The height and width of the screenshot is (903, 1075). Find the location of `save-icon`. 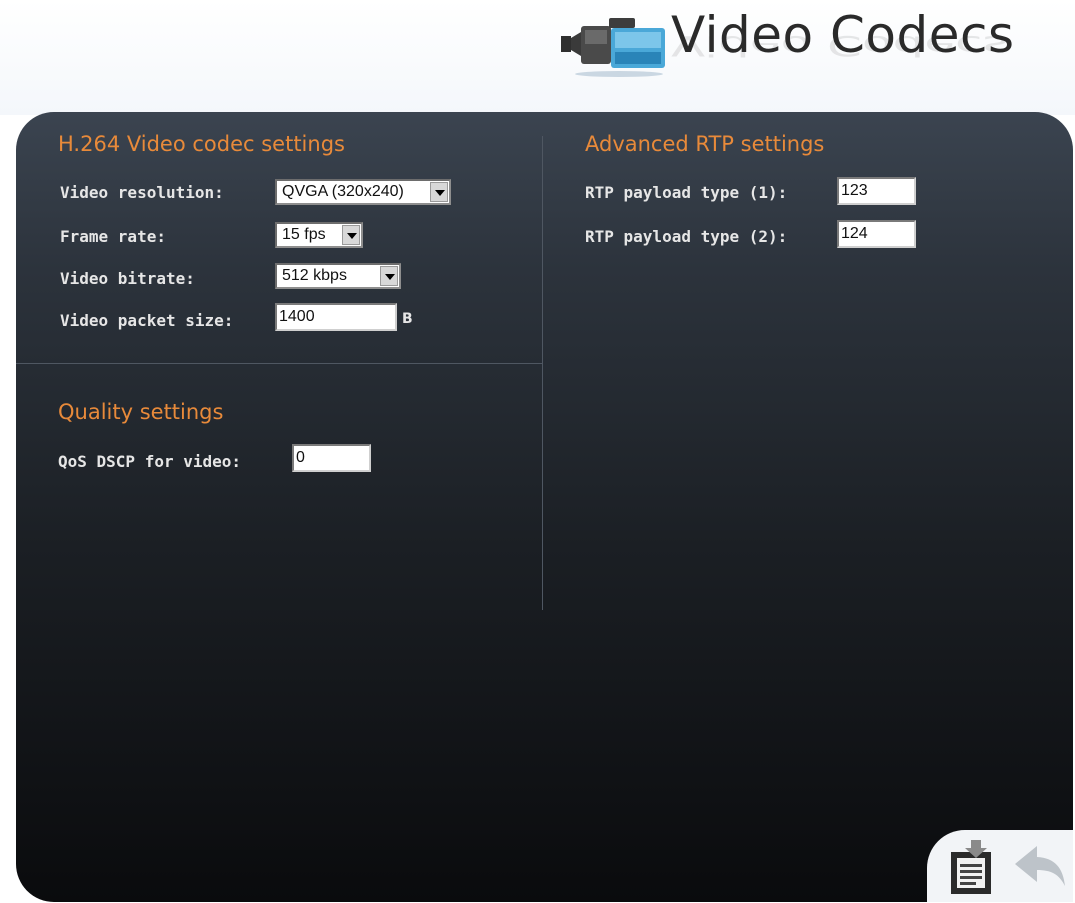

save-icon is located at coordinates (972, 867).